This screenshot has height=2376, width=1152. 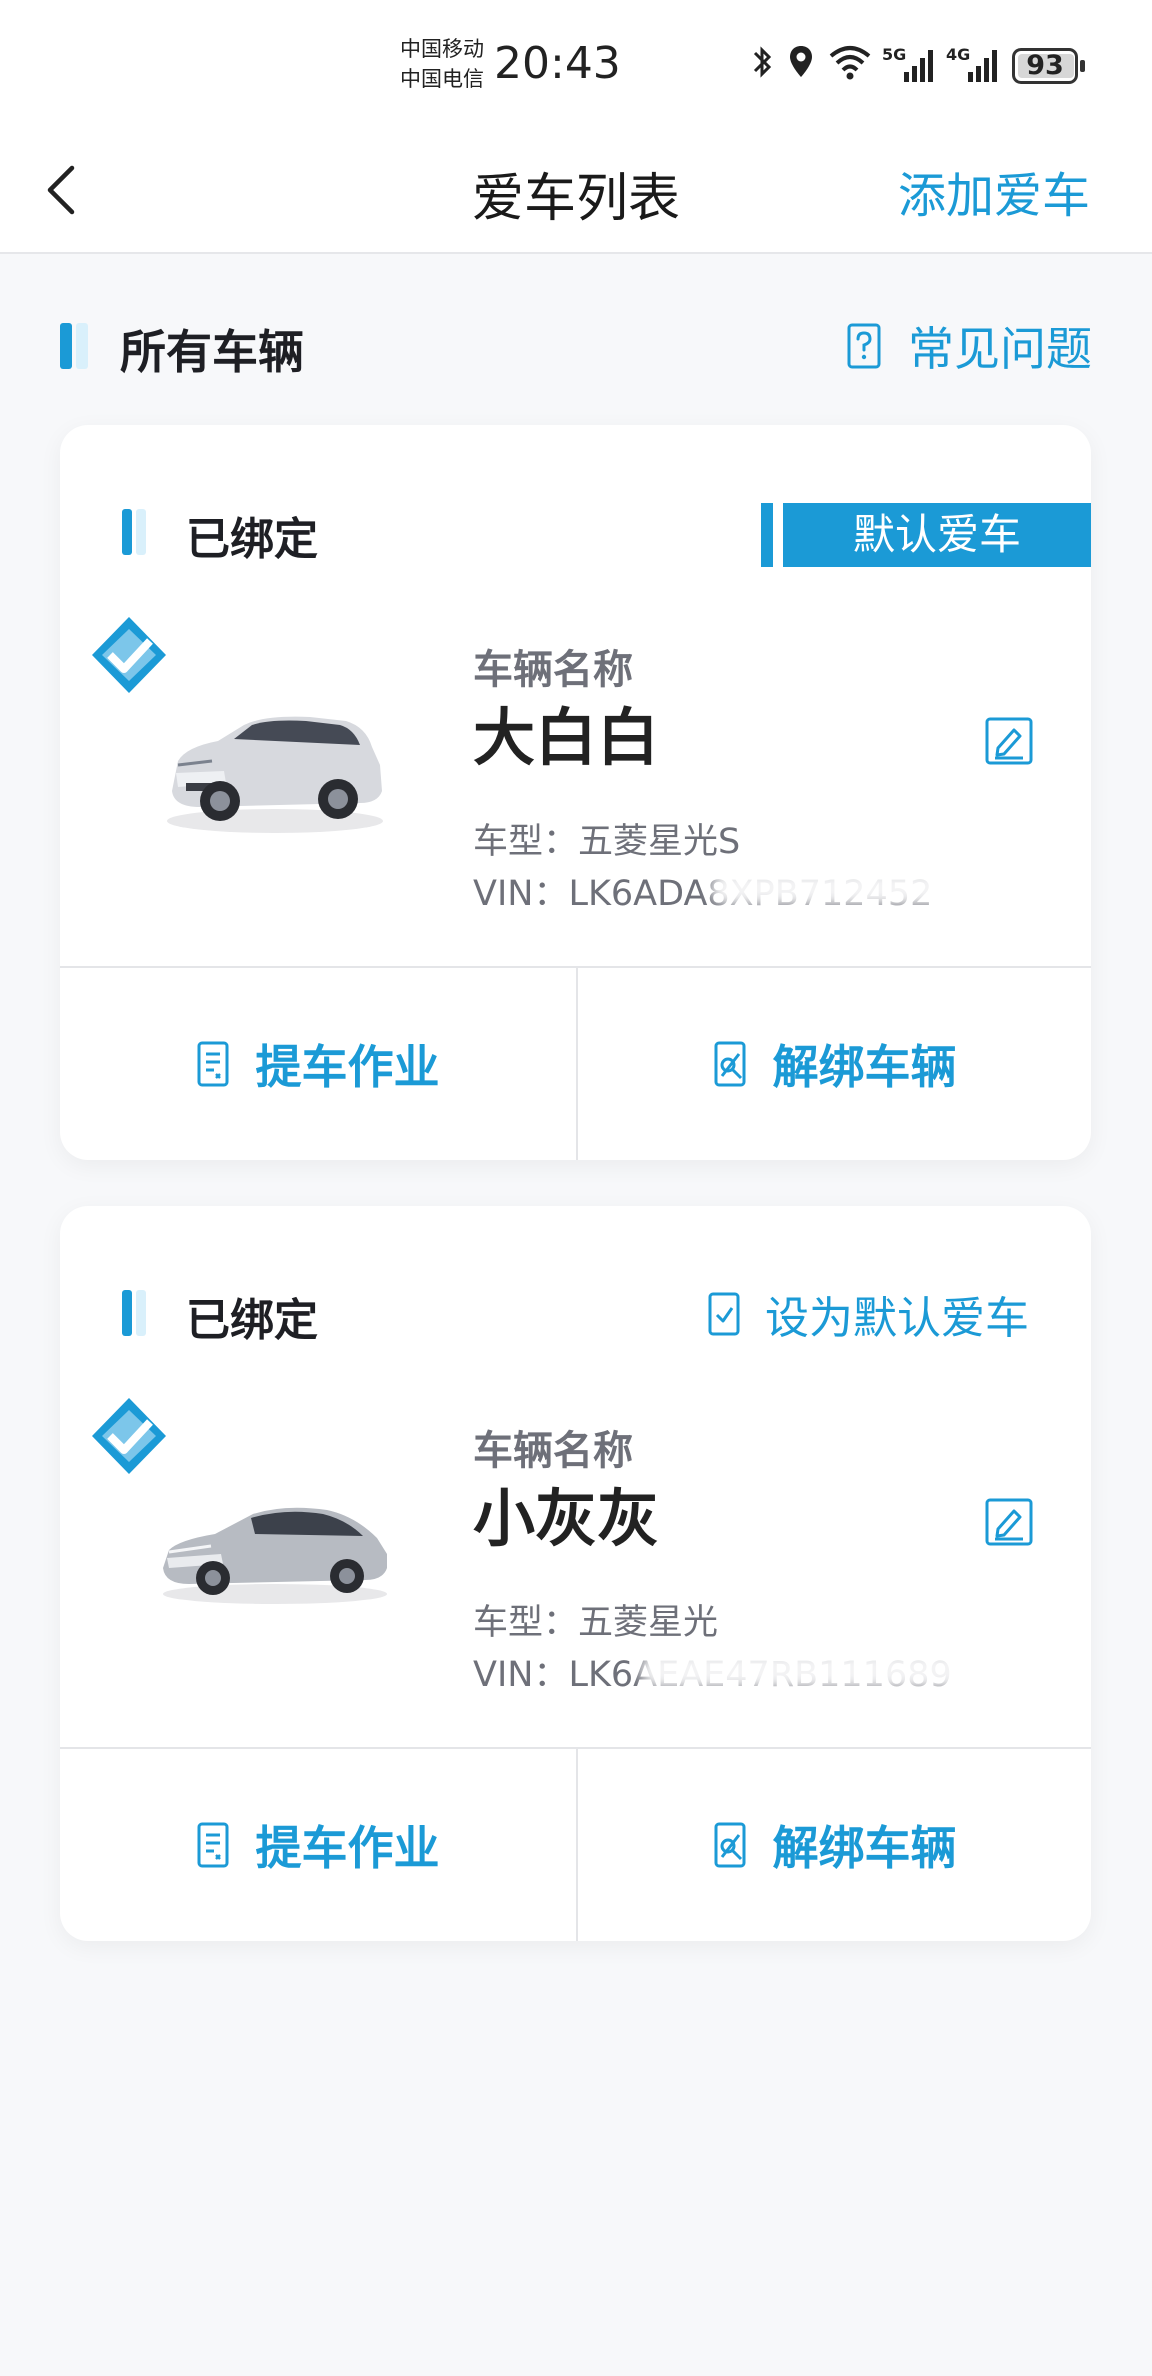 What do you see at coordinates (275, 774) in the screenshot?
I see `car-image` at bounding box center [275, 774].